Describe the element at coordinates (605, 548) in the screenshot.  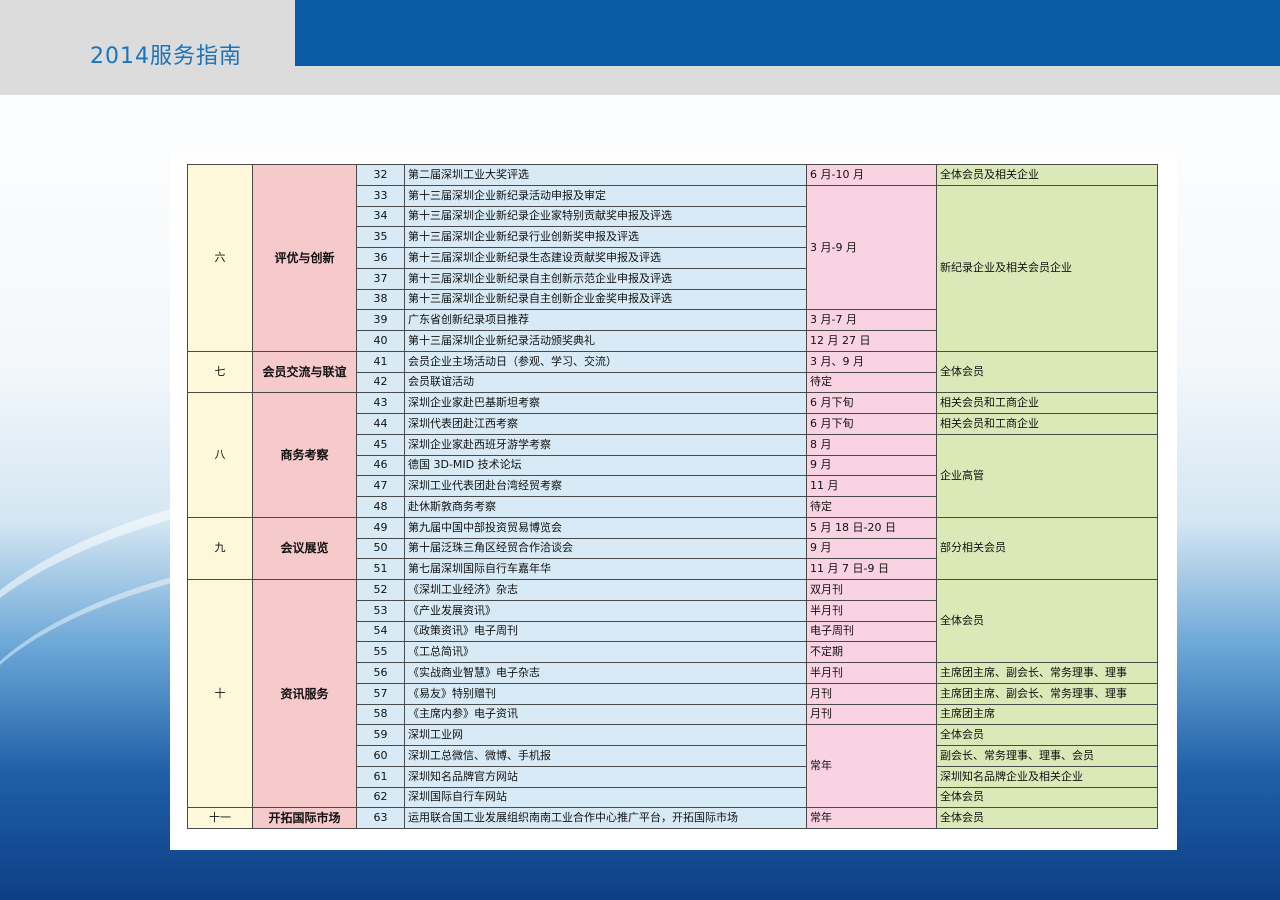
I see `item-name: 第十届泛珠三角区经贸合作洽谈会` at that location.